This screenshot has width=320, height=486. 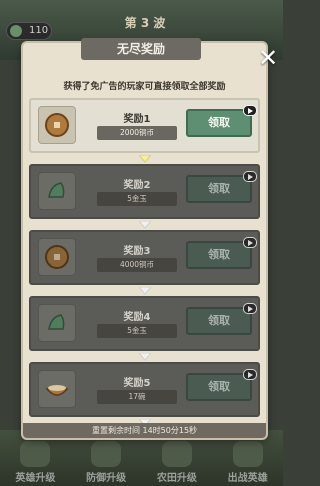 I want to click on bottom-navigation: 英雄升级 防御升级 农田升级 出战英雄, so click(x=141, y=461).